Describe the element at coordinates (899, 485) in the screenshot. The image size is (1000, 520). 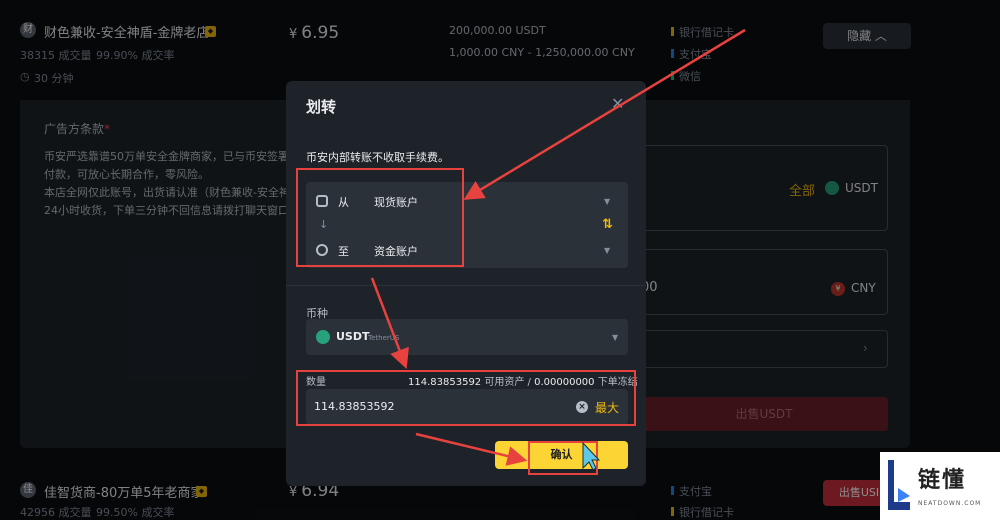
I see `logo-mark-icon` at that location.